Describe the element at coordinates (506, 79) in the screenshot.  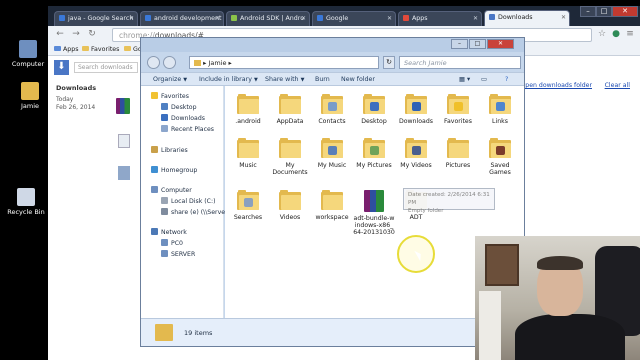
I see `help-icon: ?` at that location.